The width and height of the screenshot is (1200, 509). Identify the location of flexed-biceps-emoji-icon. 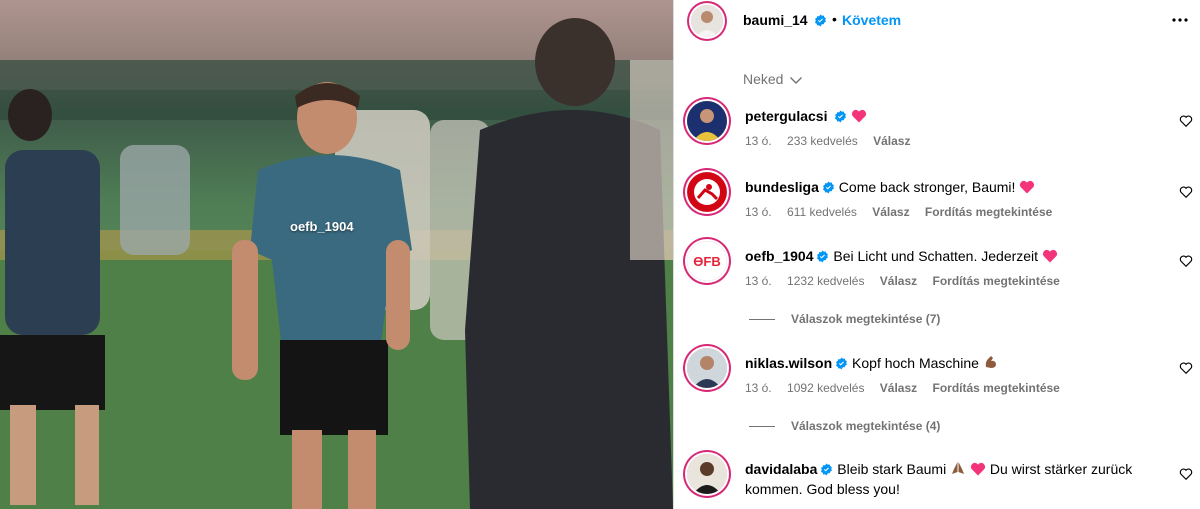
(990, 362).